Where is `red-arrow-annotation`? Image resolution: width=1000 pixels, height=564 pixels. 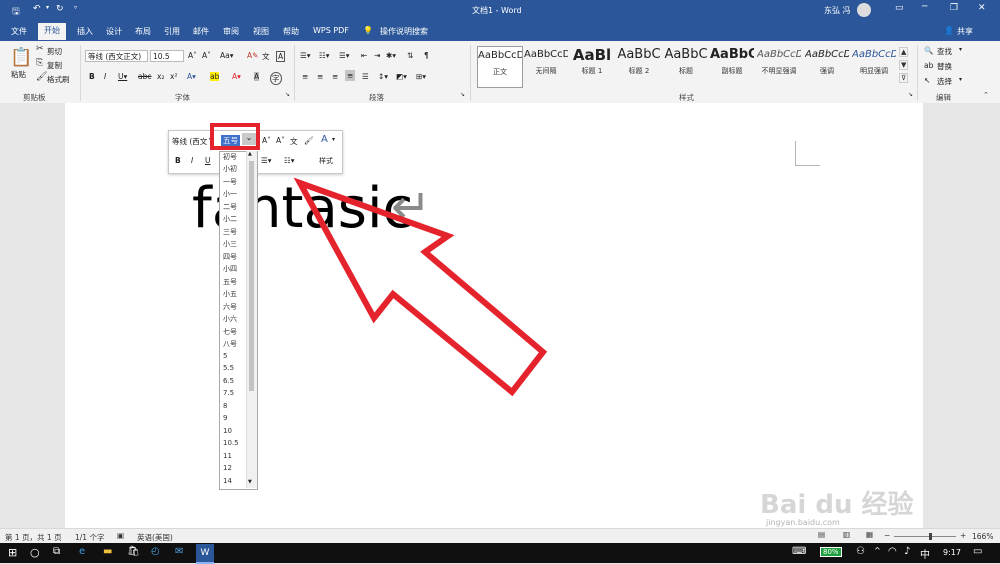 red-arrow-annotation is located at coordinates (420, 287).